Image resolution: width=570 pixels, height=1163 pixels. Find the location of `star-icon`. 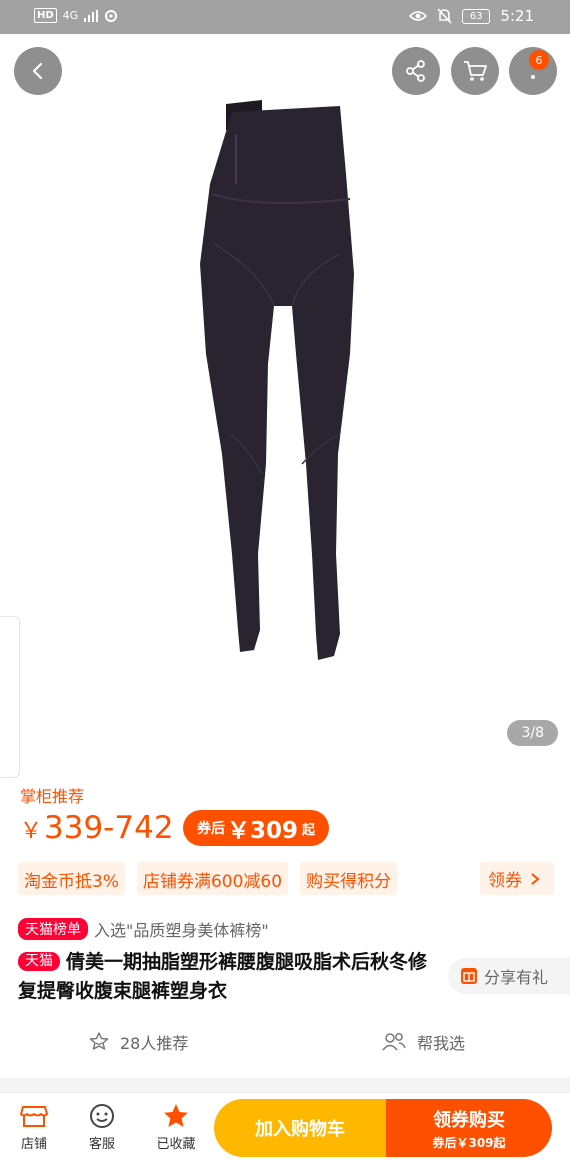

star-icon is located at coordinates (176, 1115).